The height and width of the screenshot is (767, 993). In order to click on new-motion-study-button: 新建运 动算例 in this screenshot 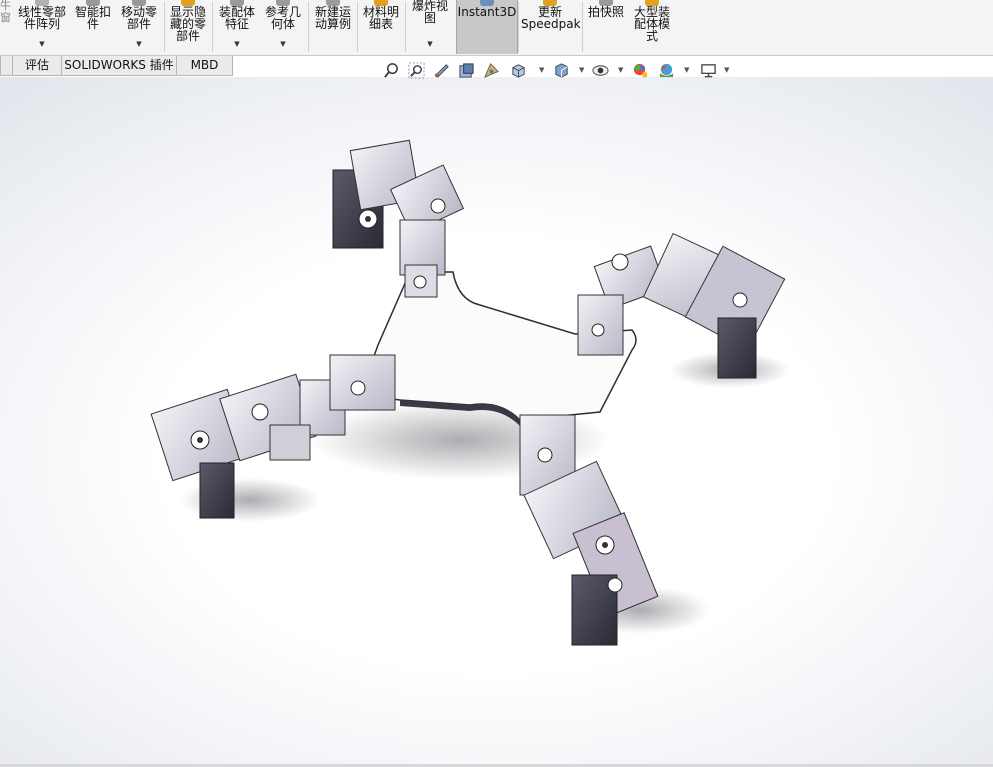, I will do `click(333, 27)`.